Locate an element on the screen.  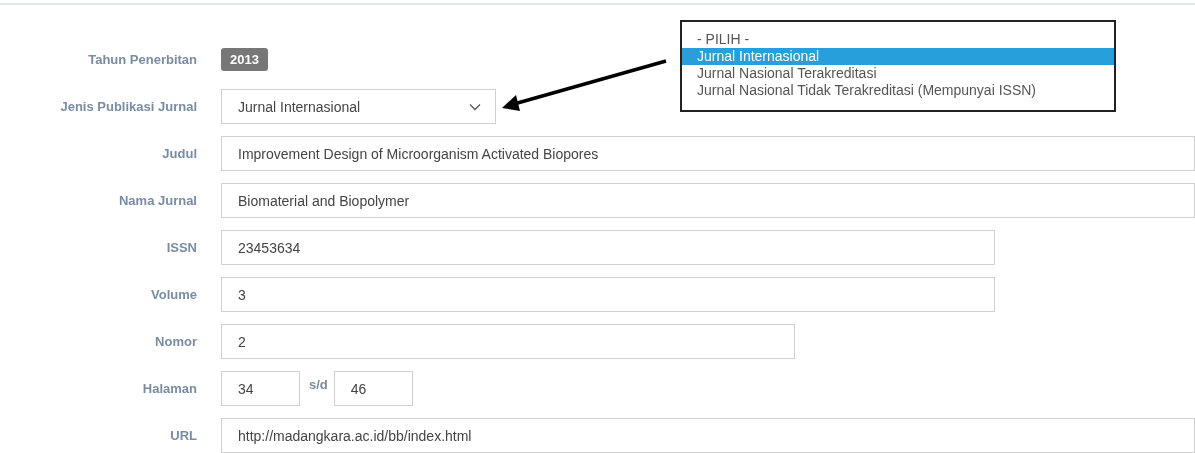
field-label: ISSN is located at coordinates (181, 247).